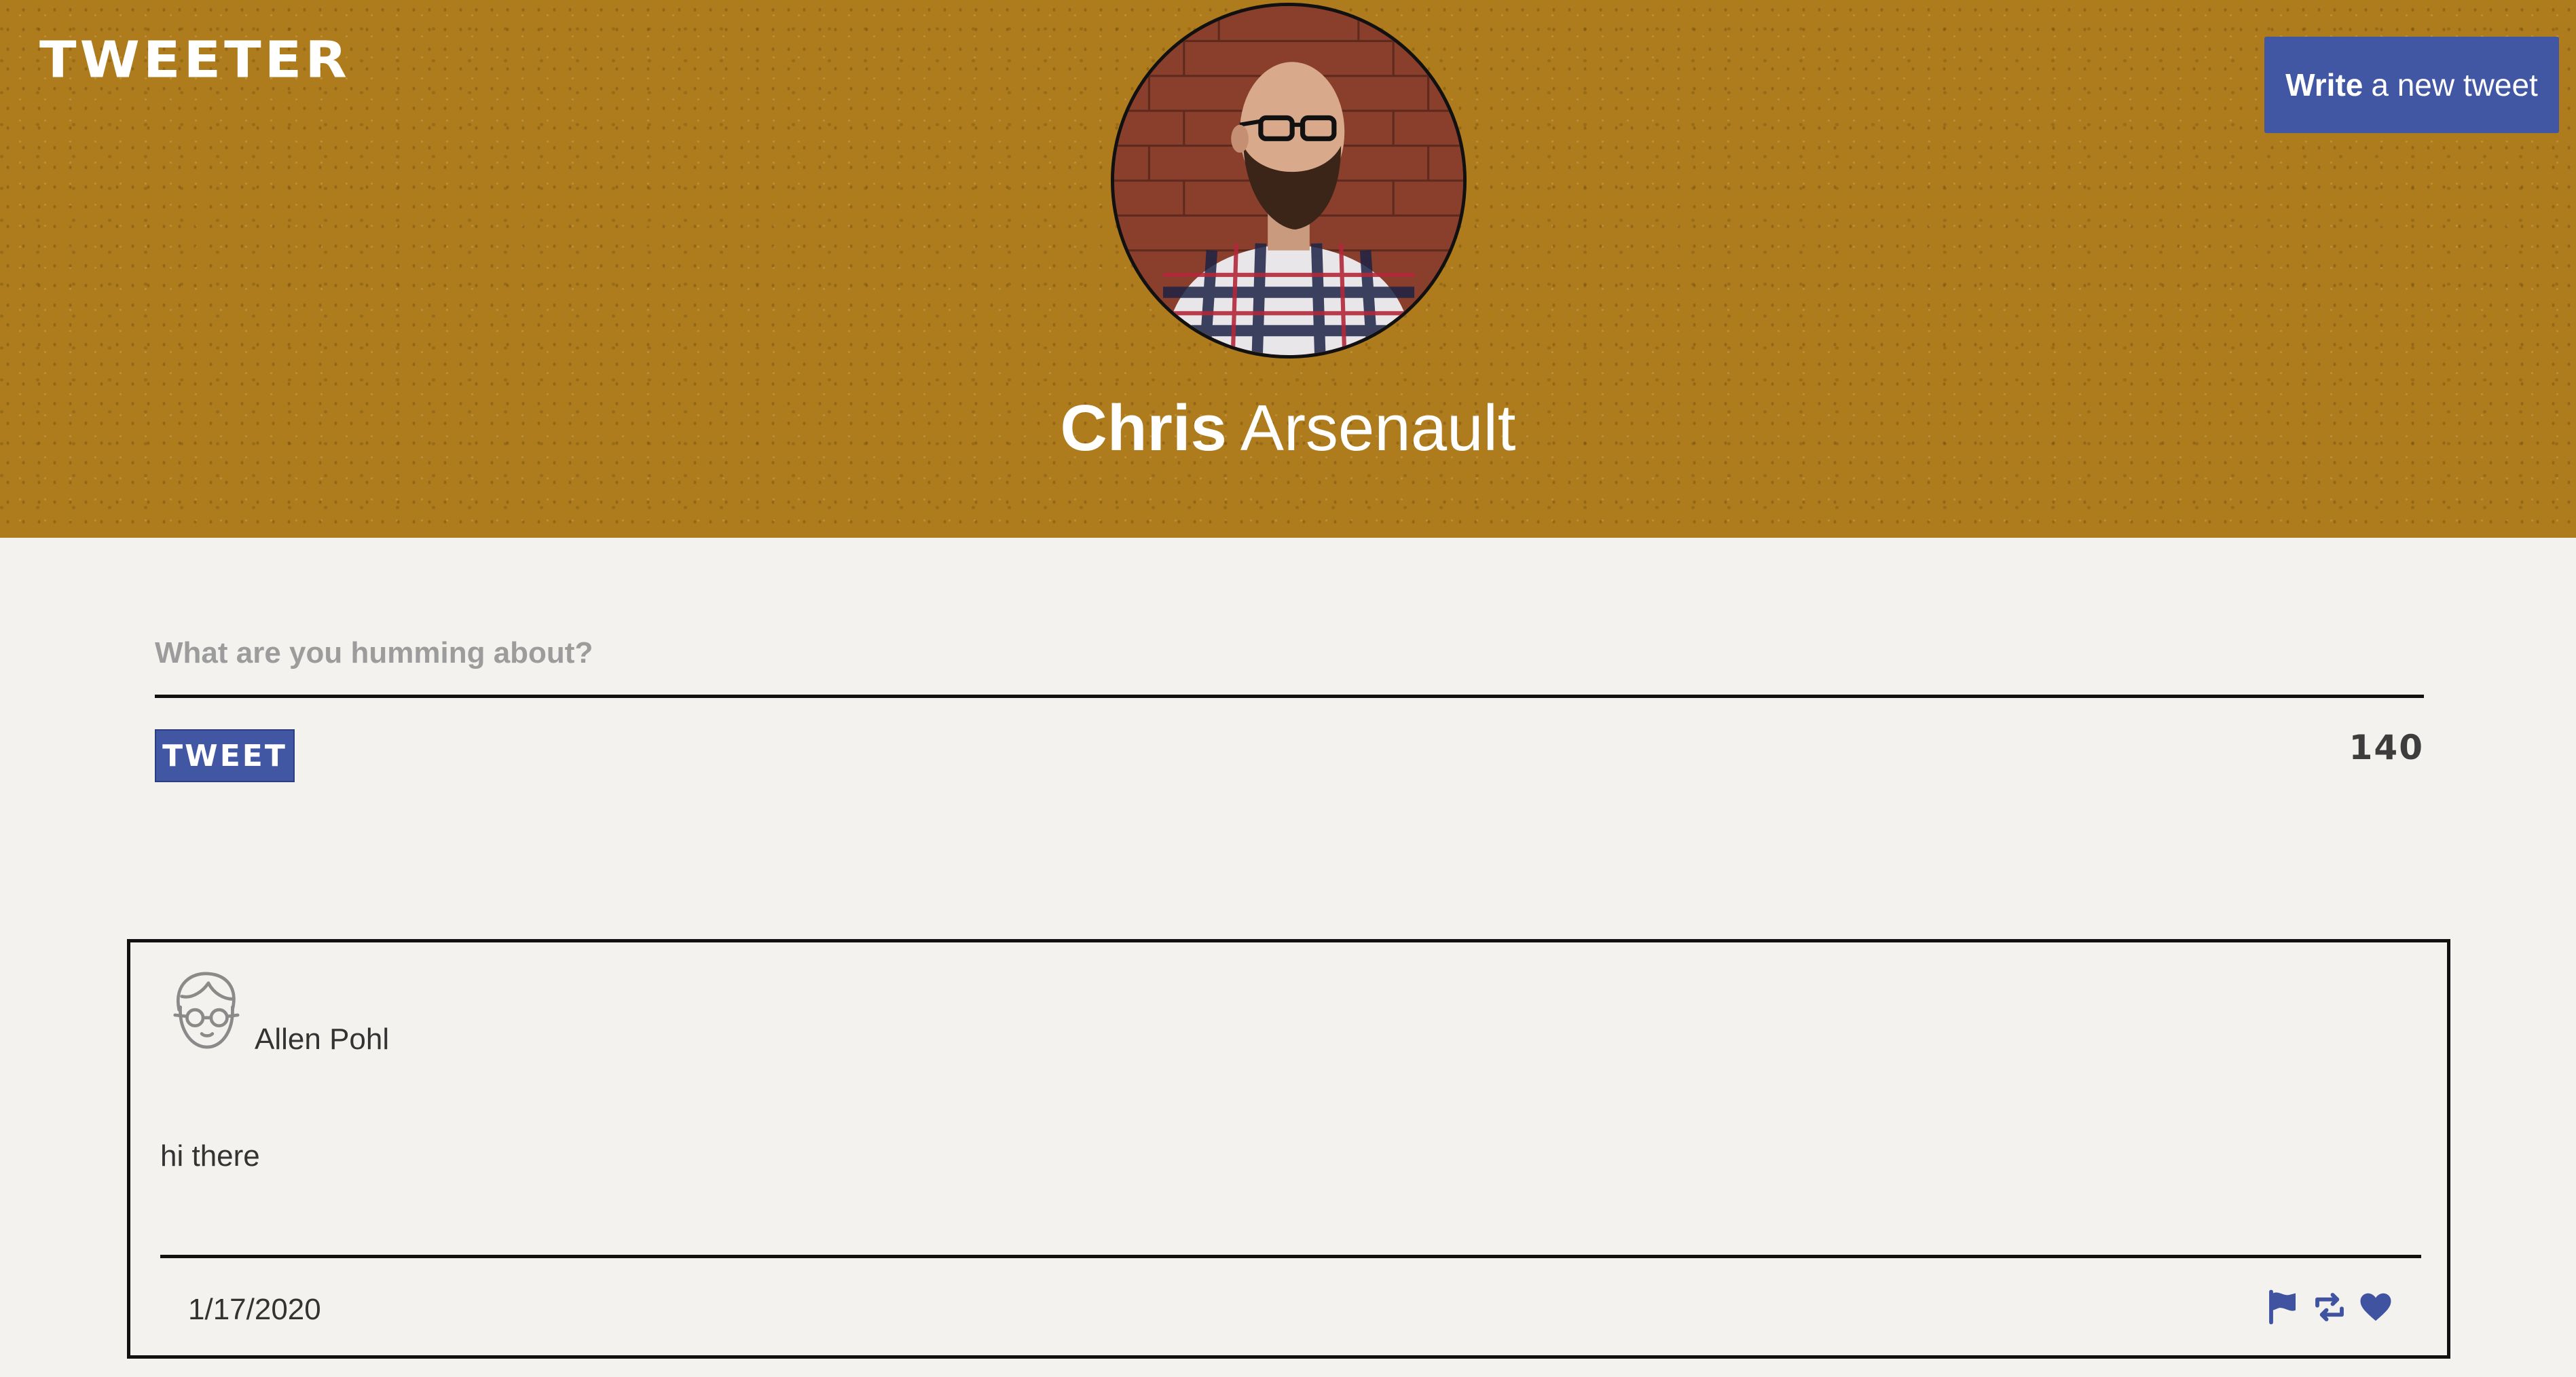  I want to click on heart-icon, so click(2375, 1307).